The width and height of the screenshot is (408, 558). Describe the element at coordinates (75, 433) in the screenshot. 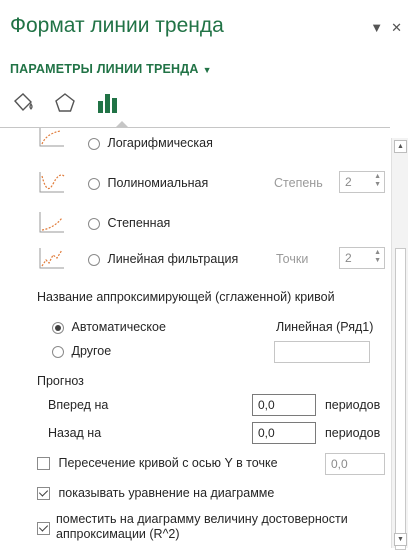

I see `label-forecast-backward: Назад на` at that location.